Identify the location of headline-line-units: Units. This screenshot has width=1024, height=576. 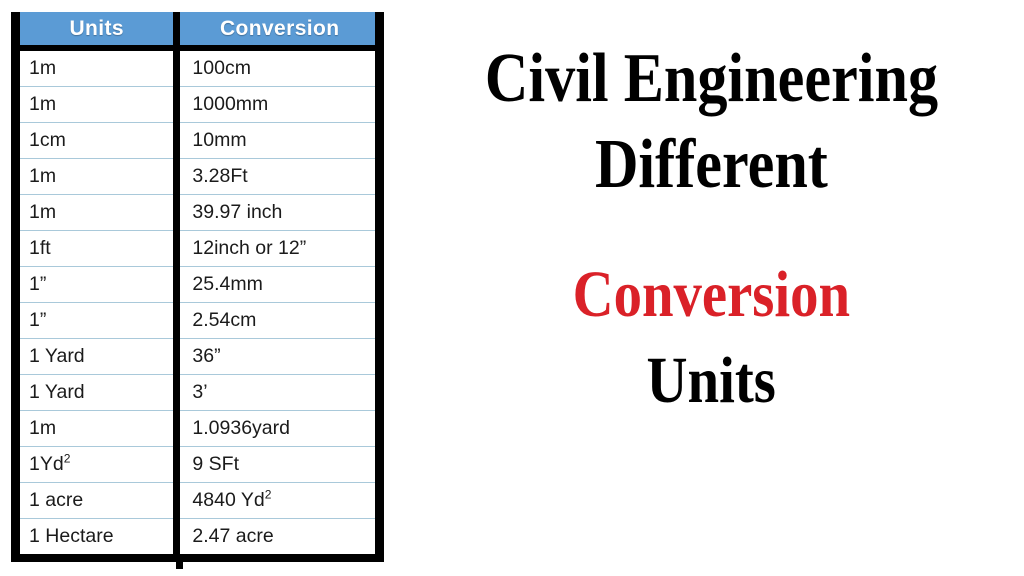
(711, 380).